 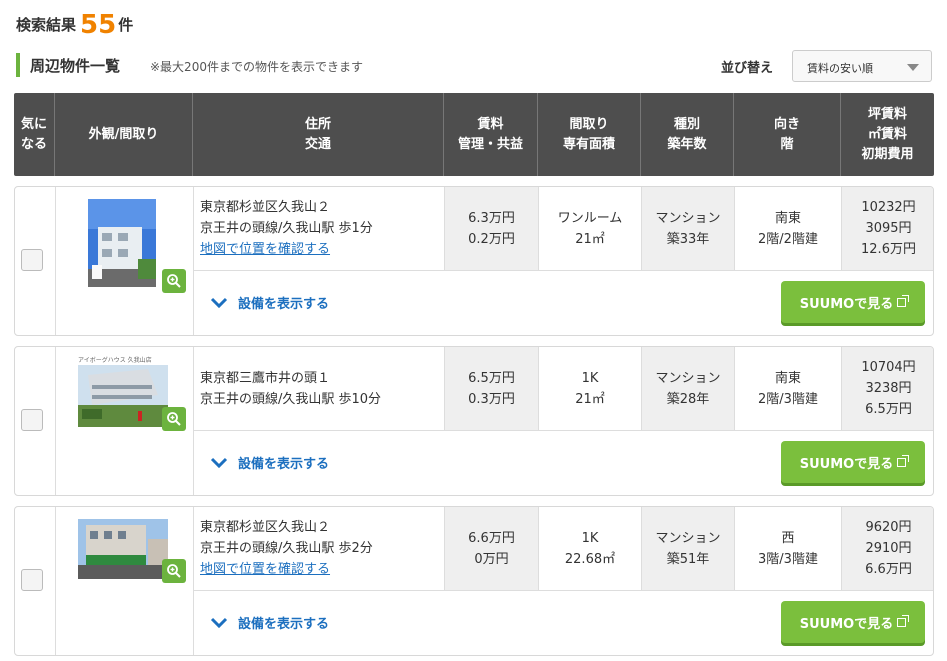 What do you see at coordinates (888, 249) in the screenshot?
I see `initial-cost: 12.6万円` at bounding box center [888, 249].